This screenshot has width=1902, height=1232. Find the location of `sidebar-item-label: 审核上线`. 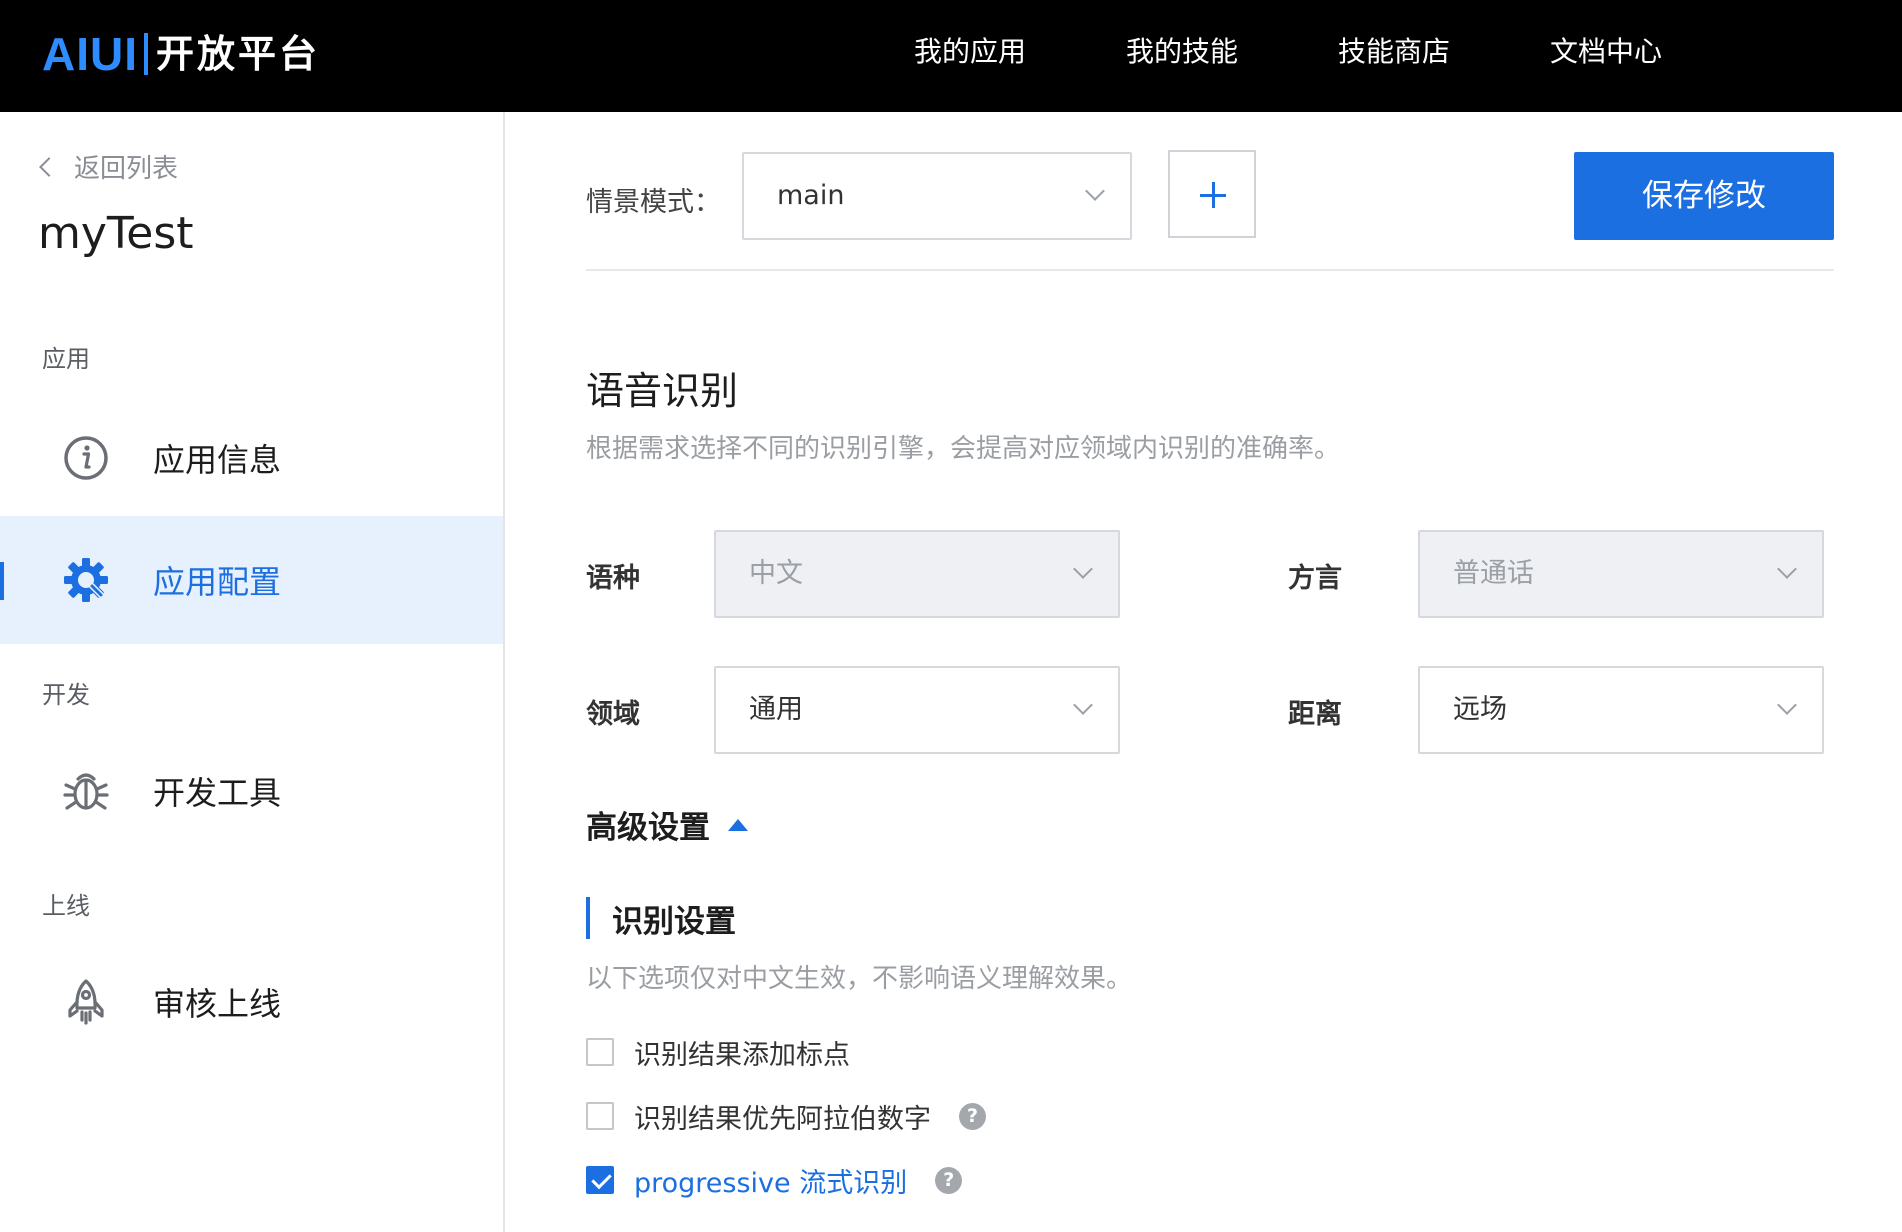

sidebar-item-label: 审核上线 is located at coordinates (217, 1004).